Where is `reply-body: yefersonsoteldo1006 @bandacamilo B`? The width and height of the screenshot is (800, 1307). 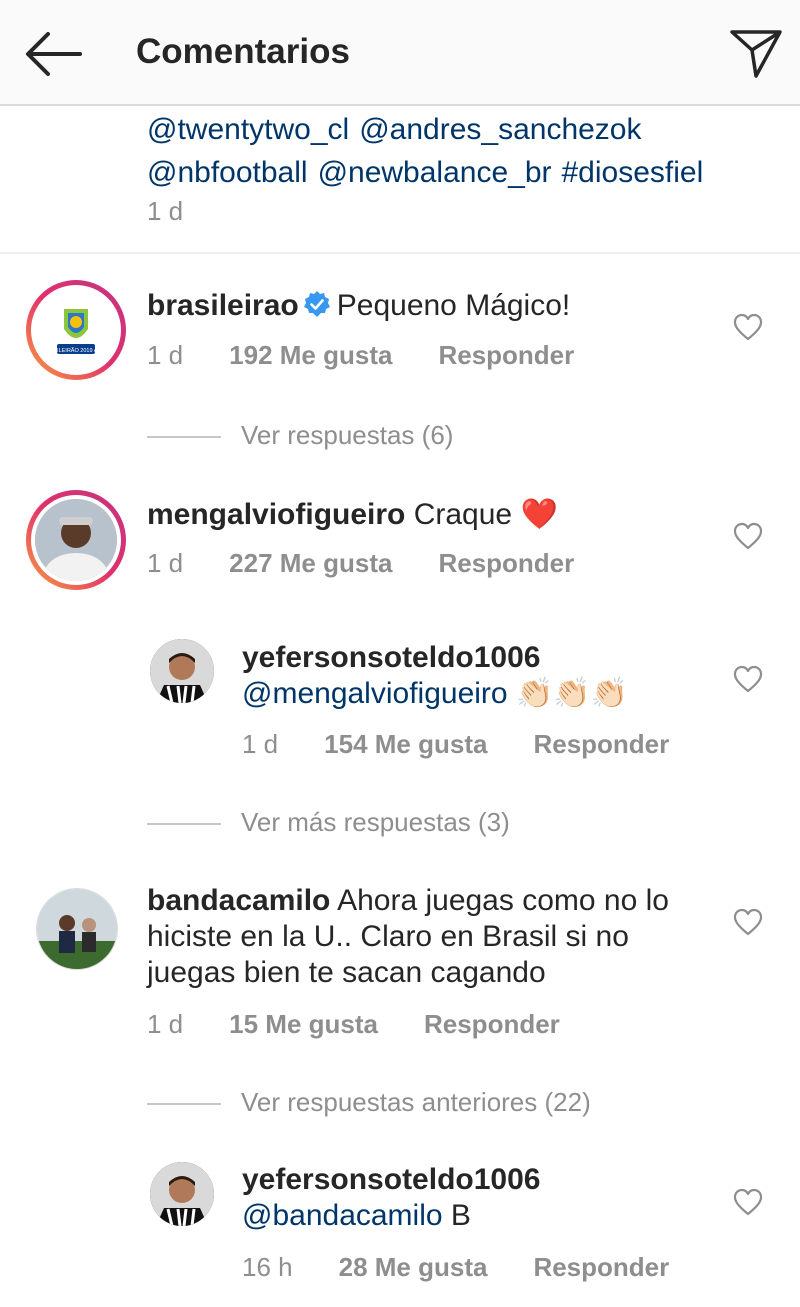 reply-body: yefersonsoteldo1006 @bandacamilo B is located at coordinates (477, 1198).